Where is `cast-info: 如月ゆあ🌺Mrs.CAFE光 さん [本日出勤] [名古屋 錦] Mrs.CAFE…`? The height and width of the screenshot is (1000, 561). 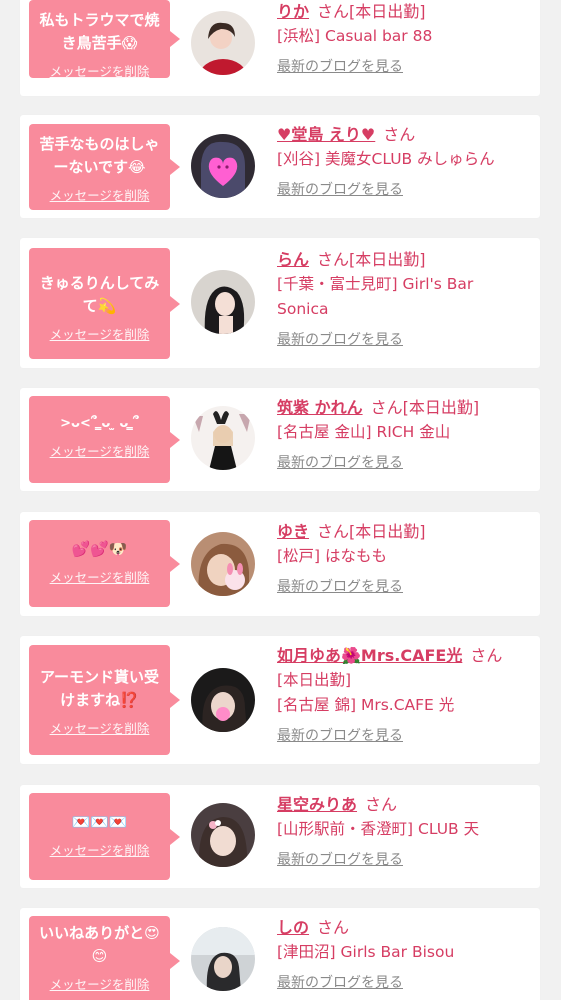 cast-info: 如月ゆあ🌺Mrs.CAFE光 さん [本日出勤] [名古屋 錦] Mrs.CAFE… is located at coordinates (402, 695).